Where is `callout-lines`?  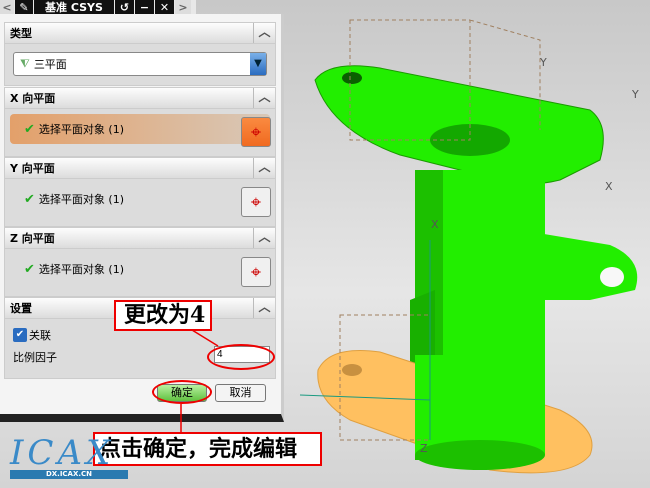 callout-lines is located at coordinates (199, 380).